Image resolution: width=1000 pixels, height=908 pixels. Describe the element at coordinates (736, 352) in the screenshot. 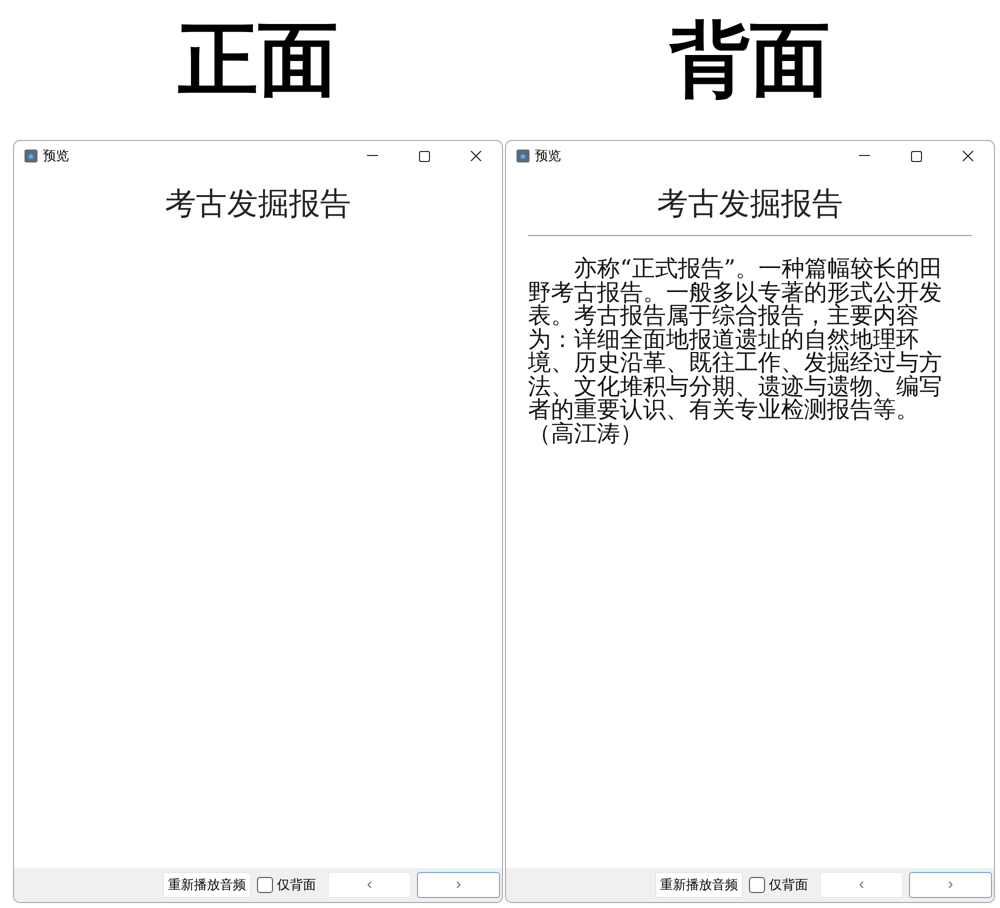

I see `body-paragraph: 亦称“正式报告”。一种篇幅较长的田野考古报告。一般多以专著的形式公开发表。考古报告属于综合报告，主要内容为：详细全面地报道遗址的自然地理环境、历史沿革、既往工作、发掘经过与方法、文化堆积与分期、遗迹与遗物、编写者的重要认识、有关专业检测报告等。（高江涛）` at that location.